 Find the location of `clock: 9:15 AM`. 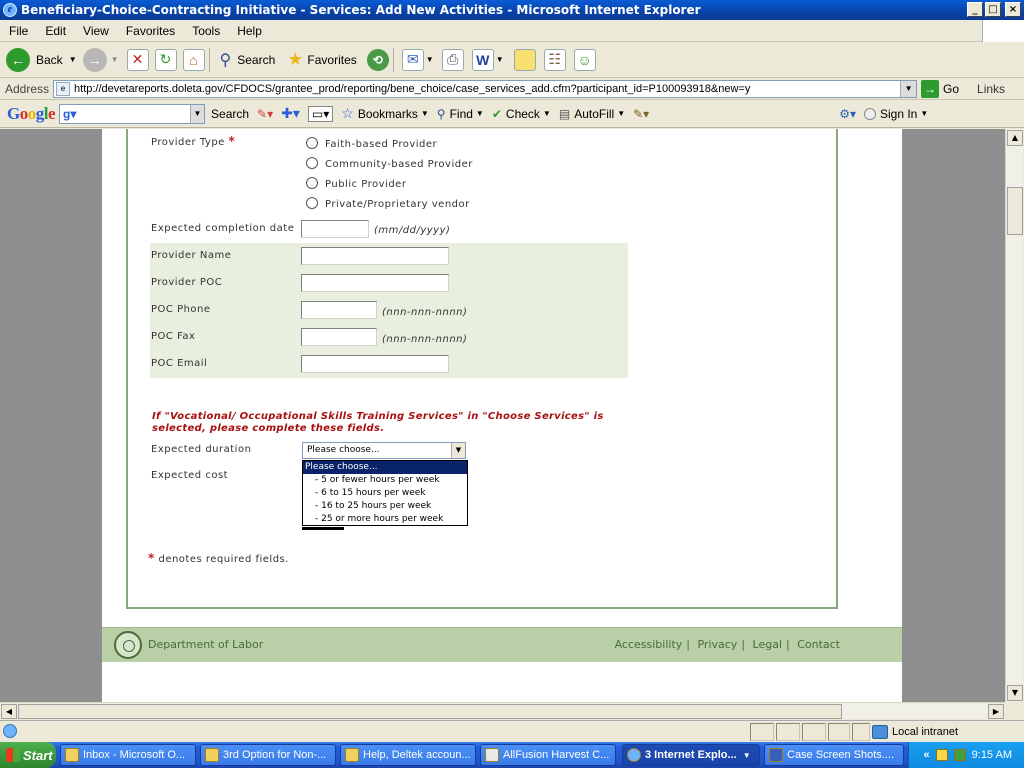

clock: 9:15 AM is located at coordinates (992, 755).